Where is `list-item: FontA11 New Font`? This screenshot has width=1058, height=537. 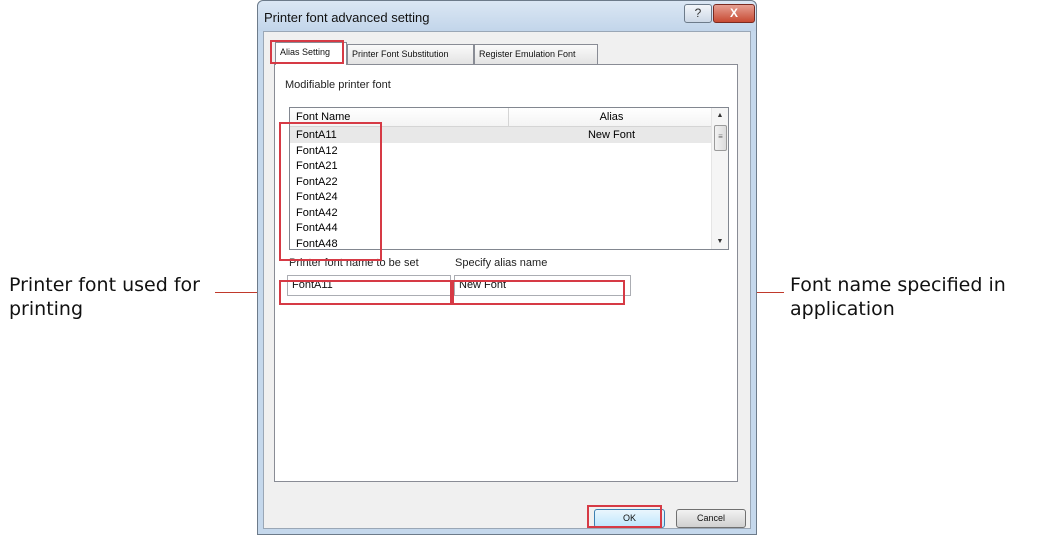
list-item: FontA11 New Font is located at coordinates (502, 135).